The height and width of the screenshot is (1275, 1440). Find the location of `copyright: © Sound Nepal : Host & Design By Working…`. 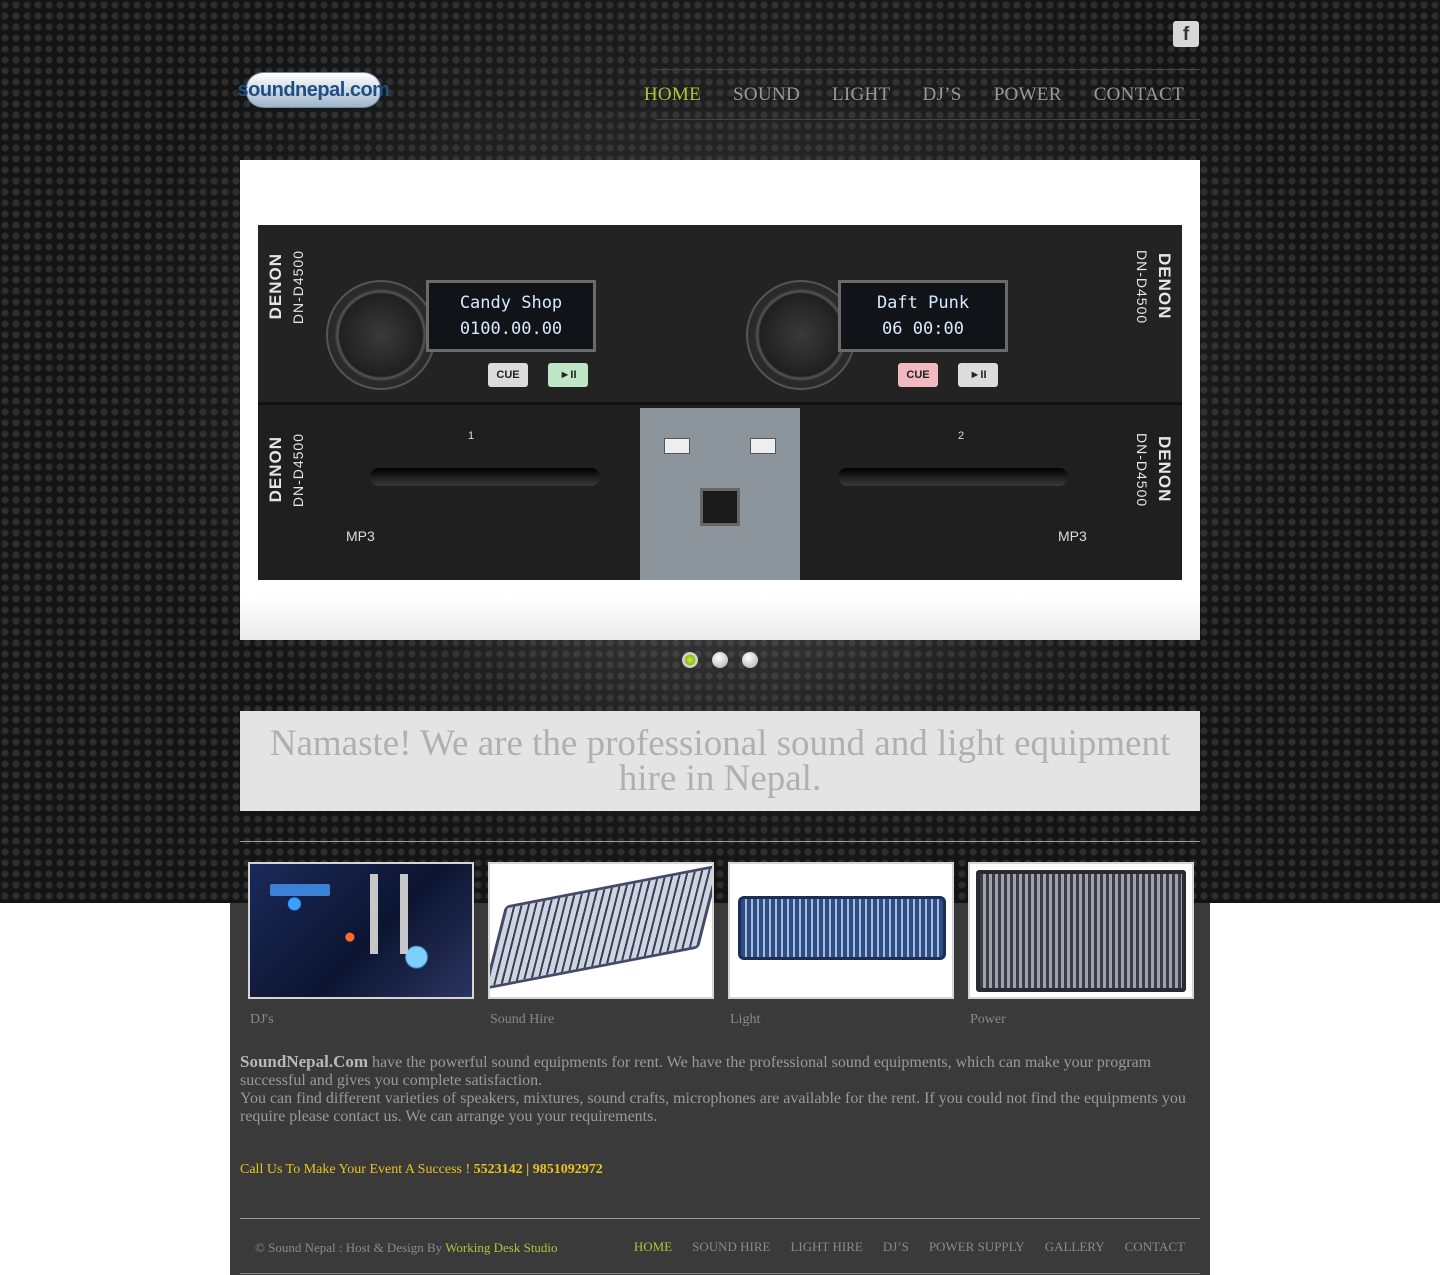

copyright: © Sound Nepal : Host & Design By Working… is located at coordinates (406, 1248).